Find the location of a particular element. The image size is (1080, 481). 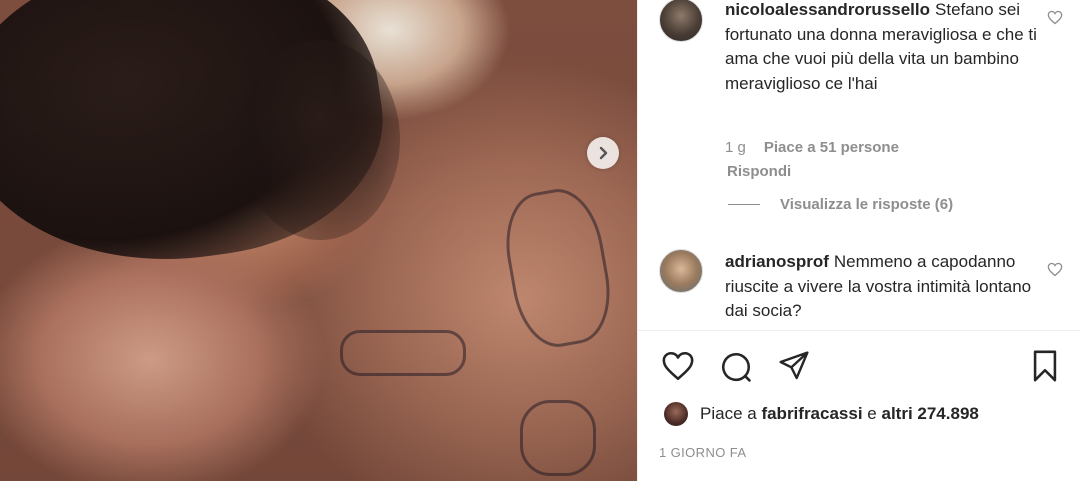

paper-plane-icon is located at coordinates (794, 366).